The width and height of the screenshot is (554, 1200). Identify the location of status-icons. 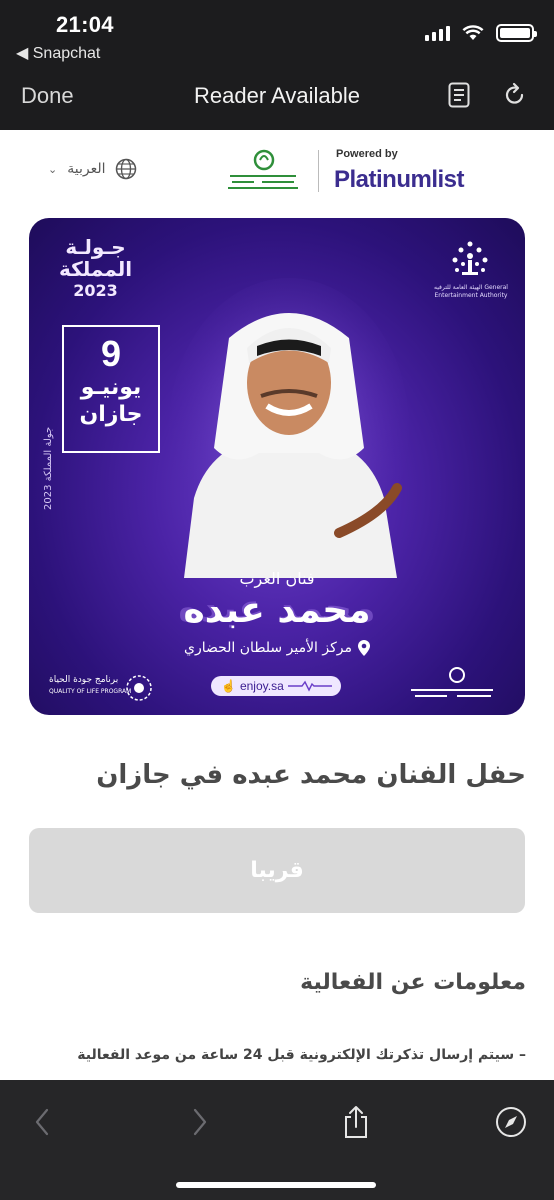
(481, 33).